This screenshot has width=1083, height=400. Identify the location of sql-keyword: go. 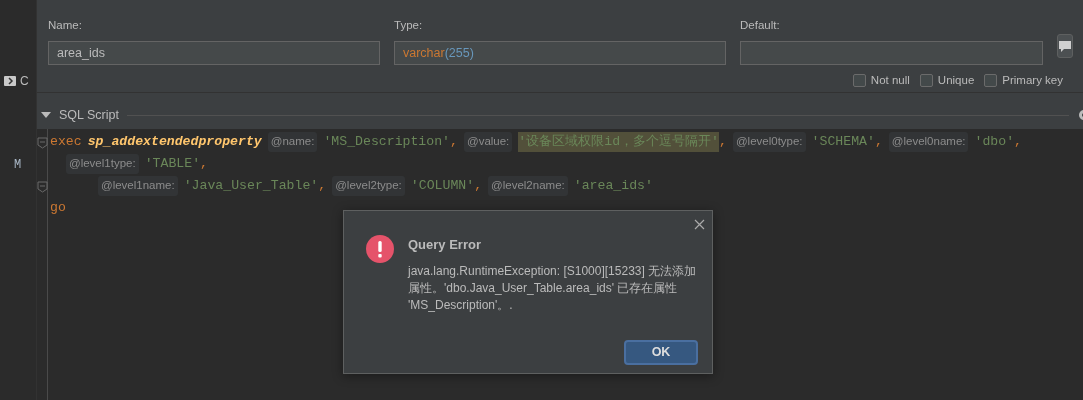
(58, 208).